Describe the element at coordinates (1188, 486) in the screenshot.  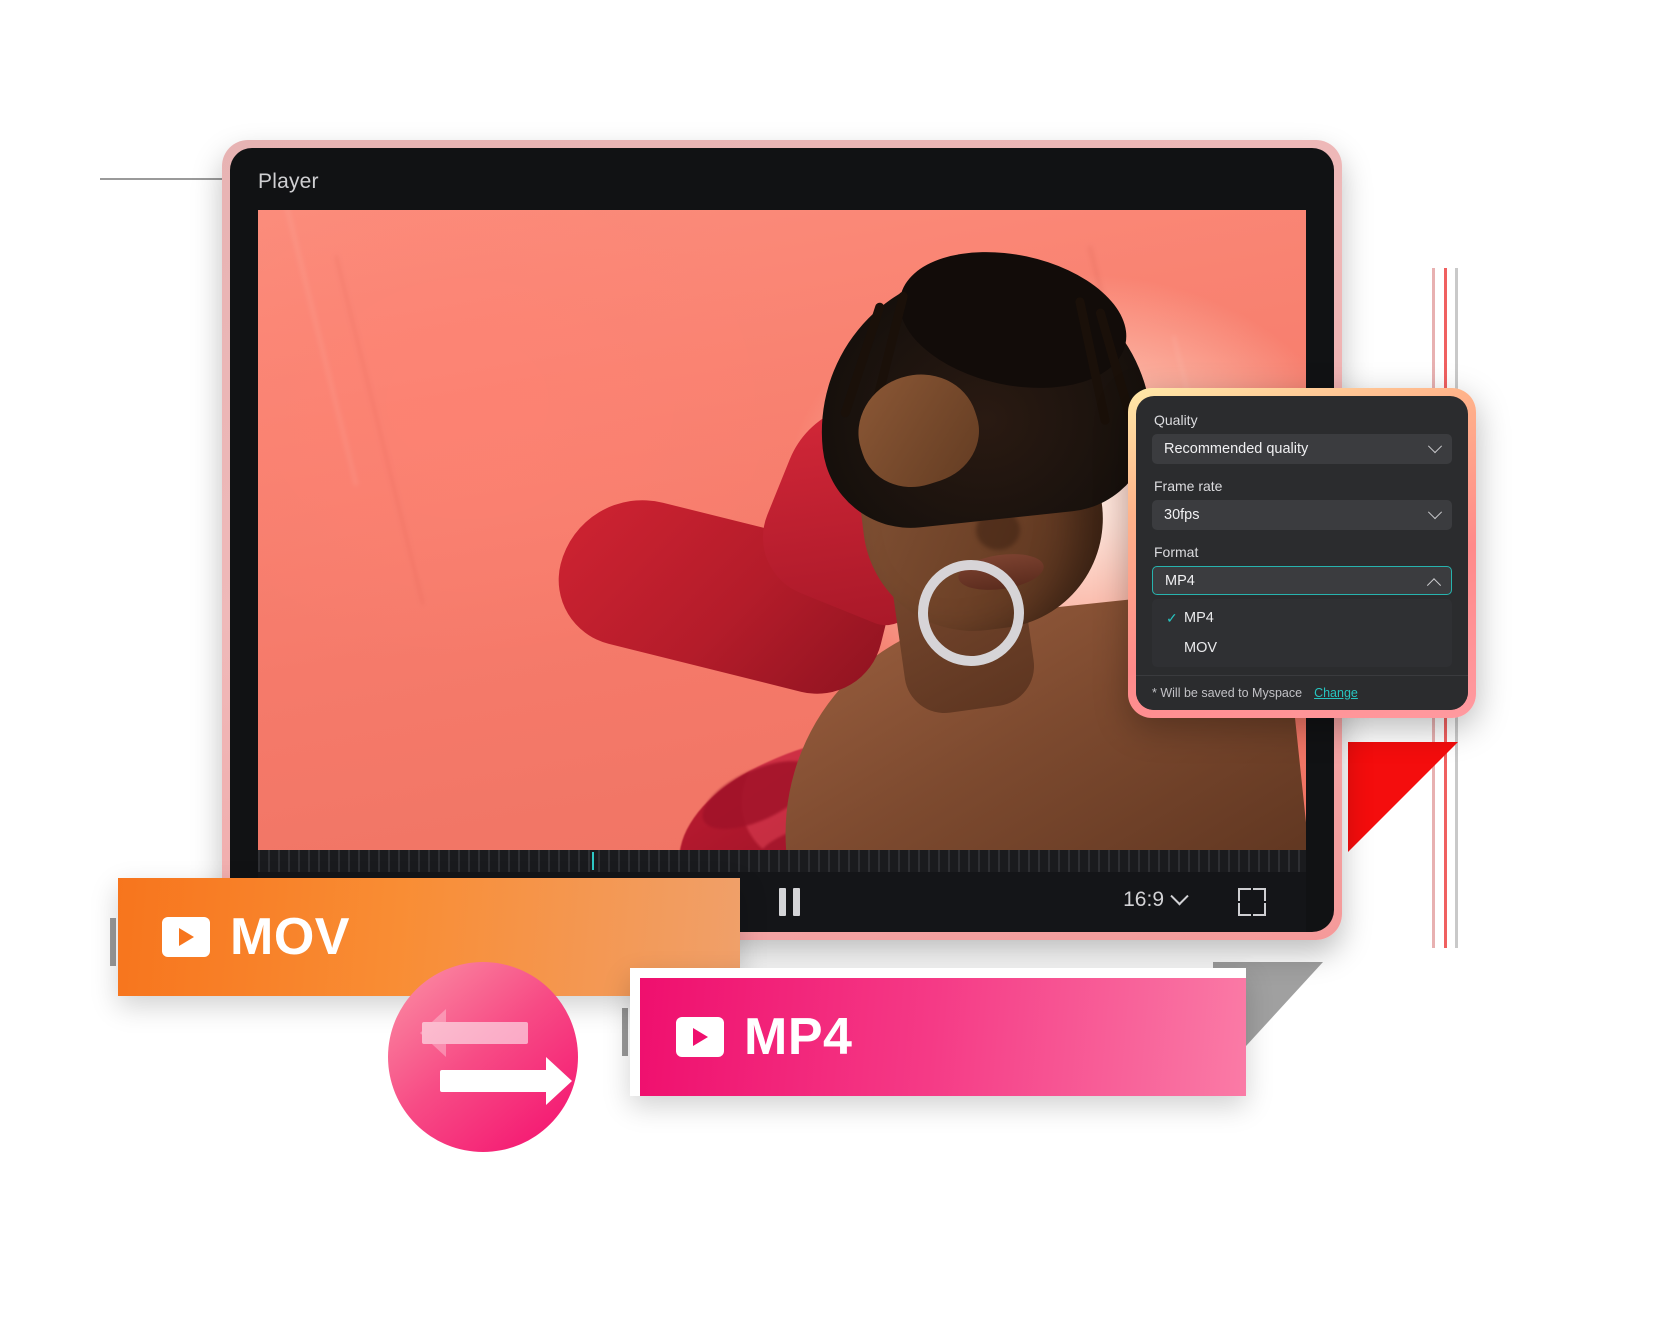
I see `frame-rate-label: Frame rate` at that location.